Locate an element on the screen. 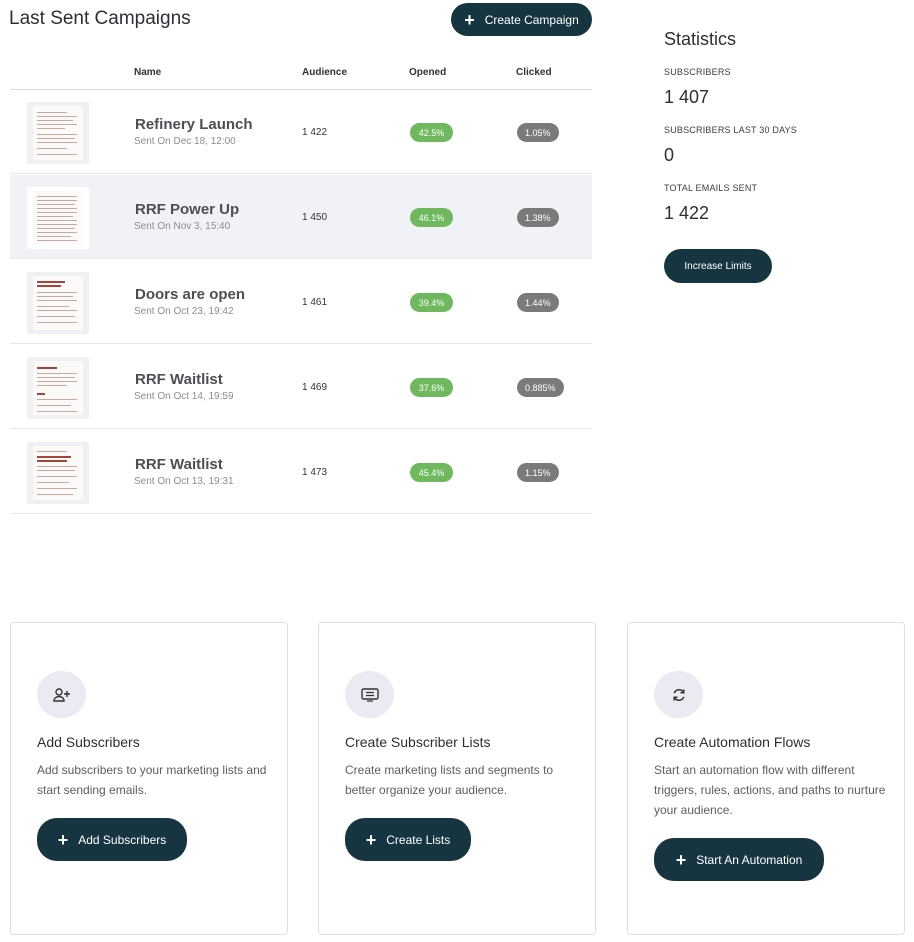 The width and height of the screenshot is (914, 942). card-title: Create Automation Flows is located at coordinates (732, 742).